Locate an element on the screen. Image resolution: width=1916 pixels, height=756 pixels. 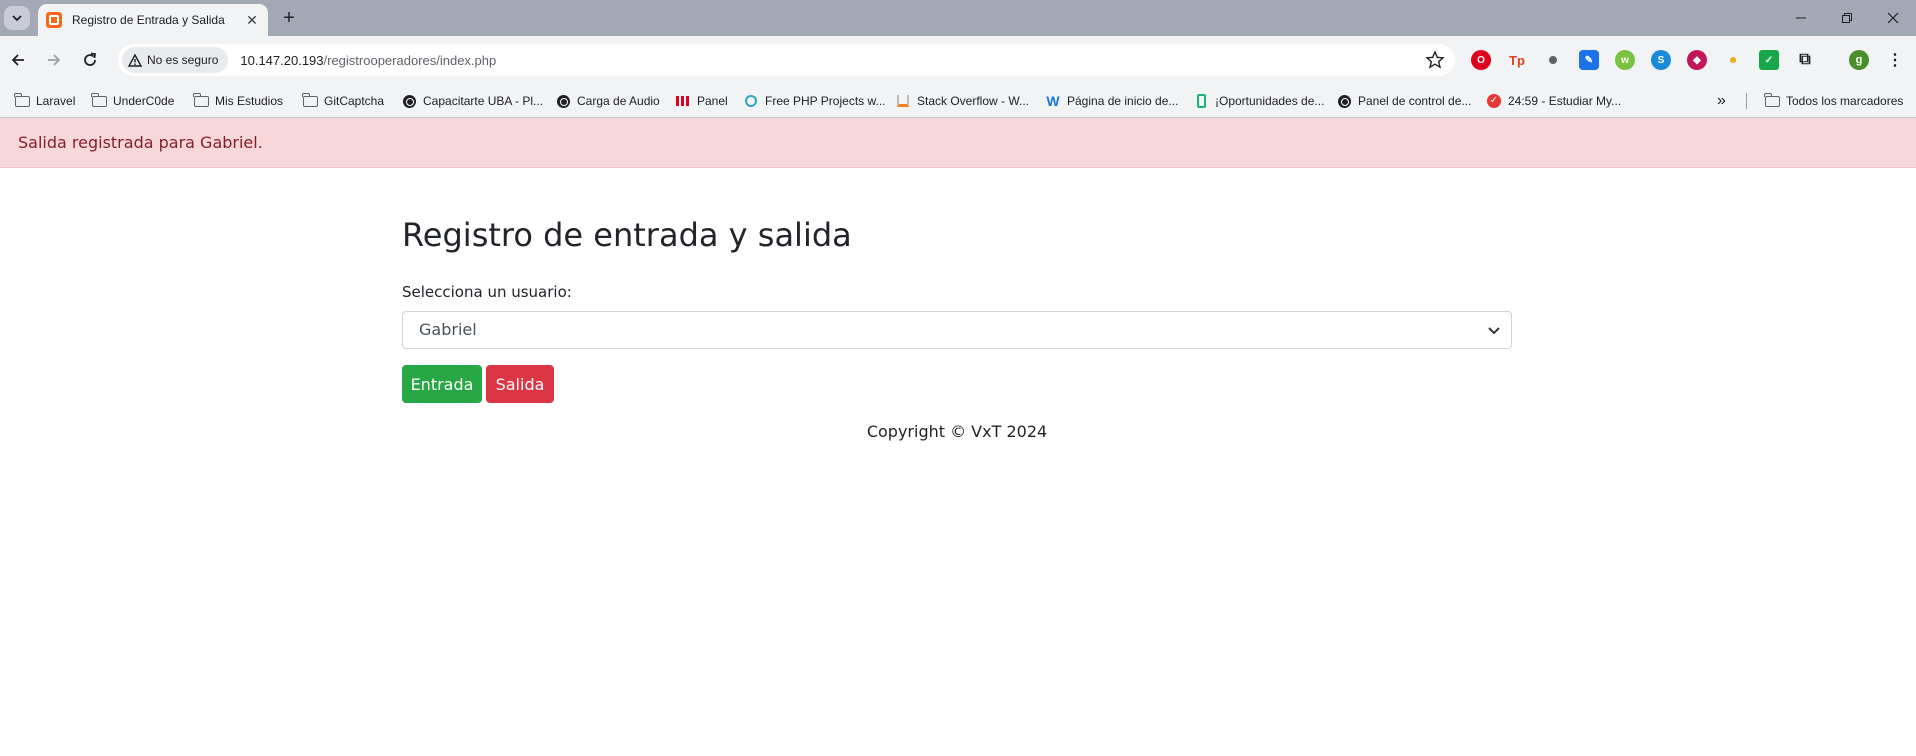
forward-arrow-icon is located at coordinates (54, 60).